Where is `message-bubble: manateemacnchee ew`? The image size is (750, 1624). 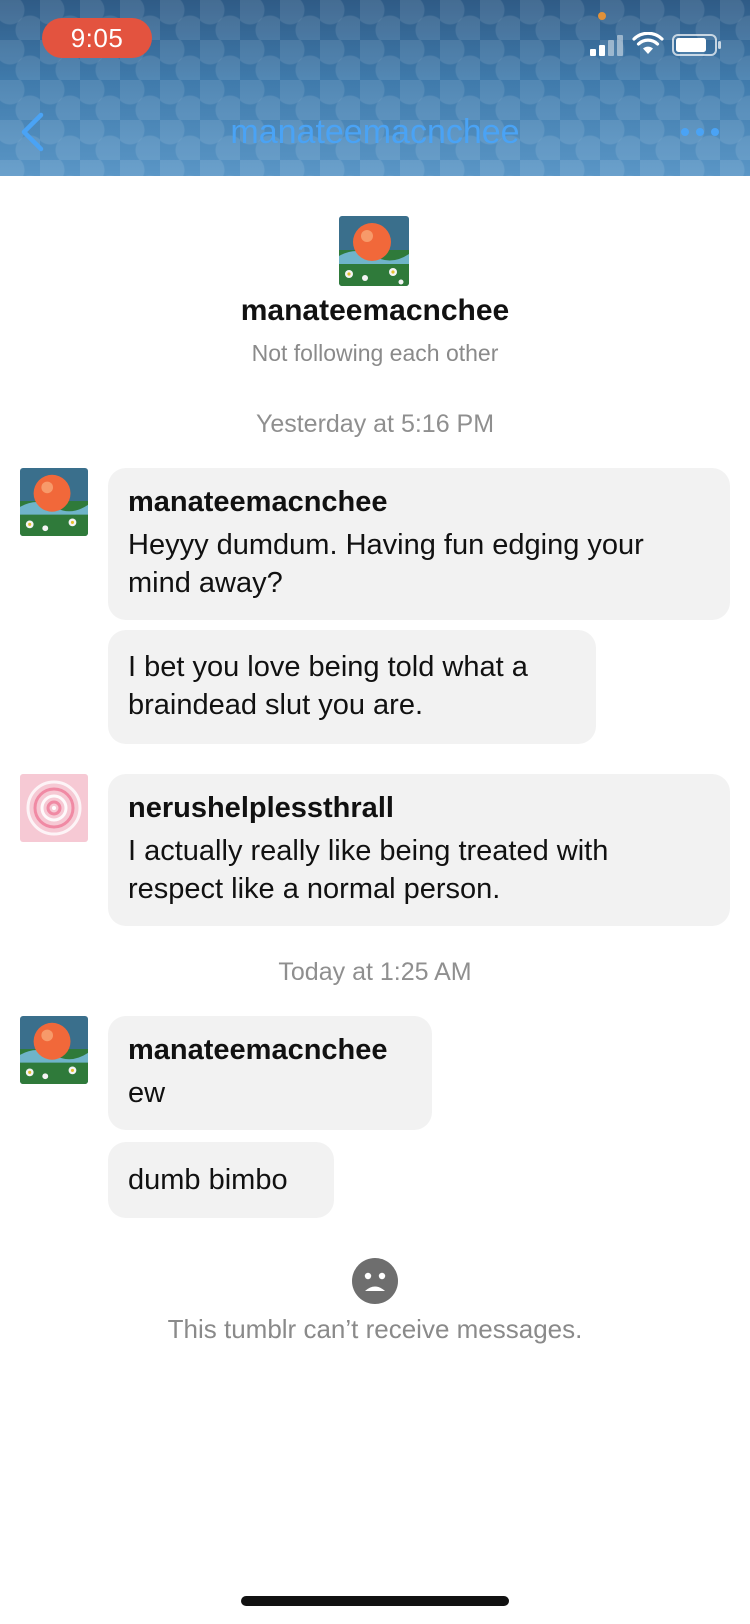
message-bubble: manateemacnchee ew is located at coordinates (270, 1073).